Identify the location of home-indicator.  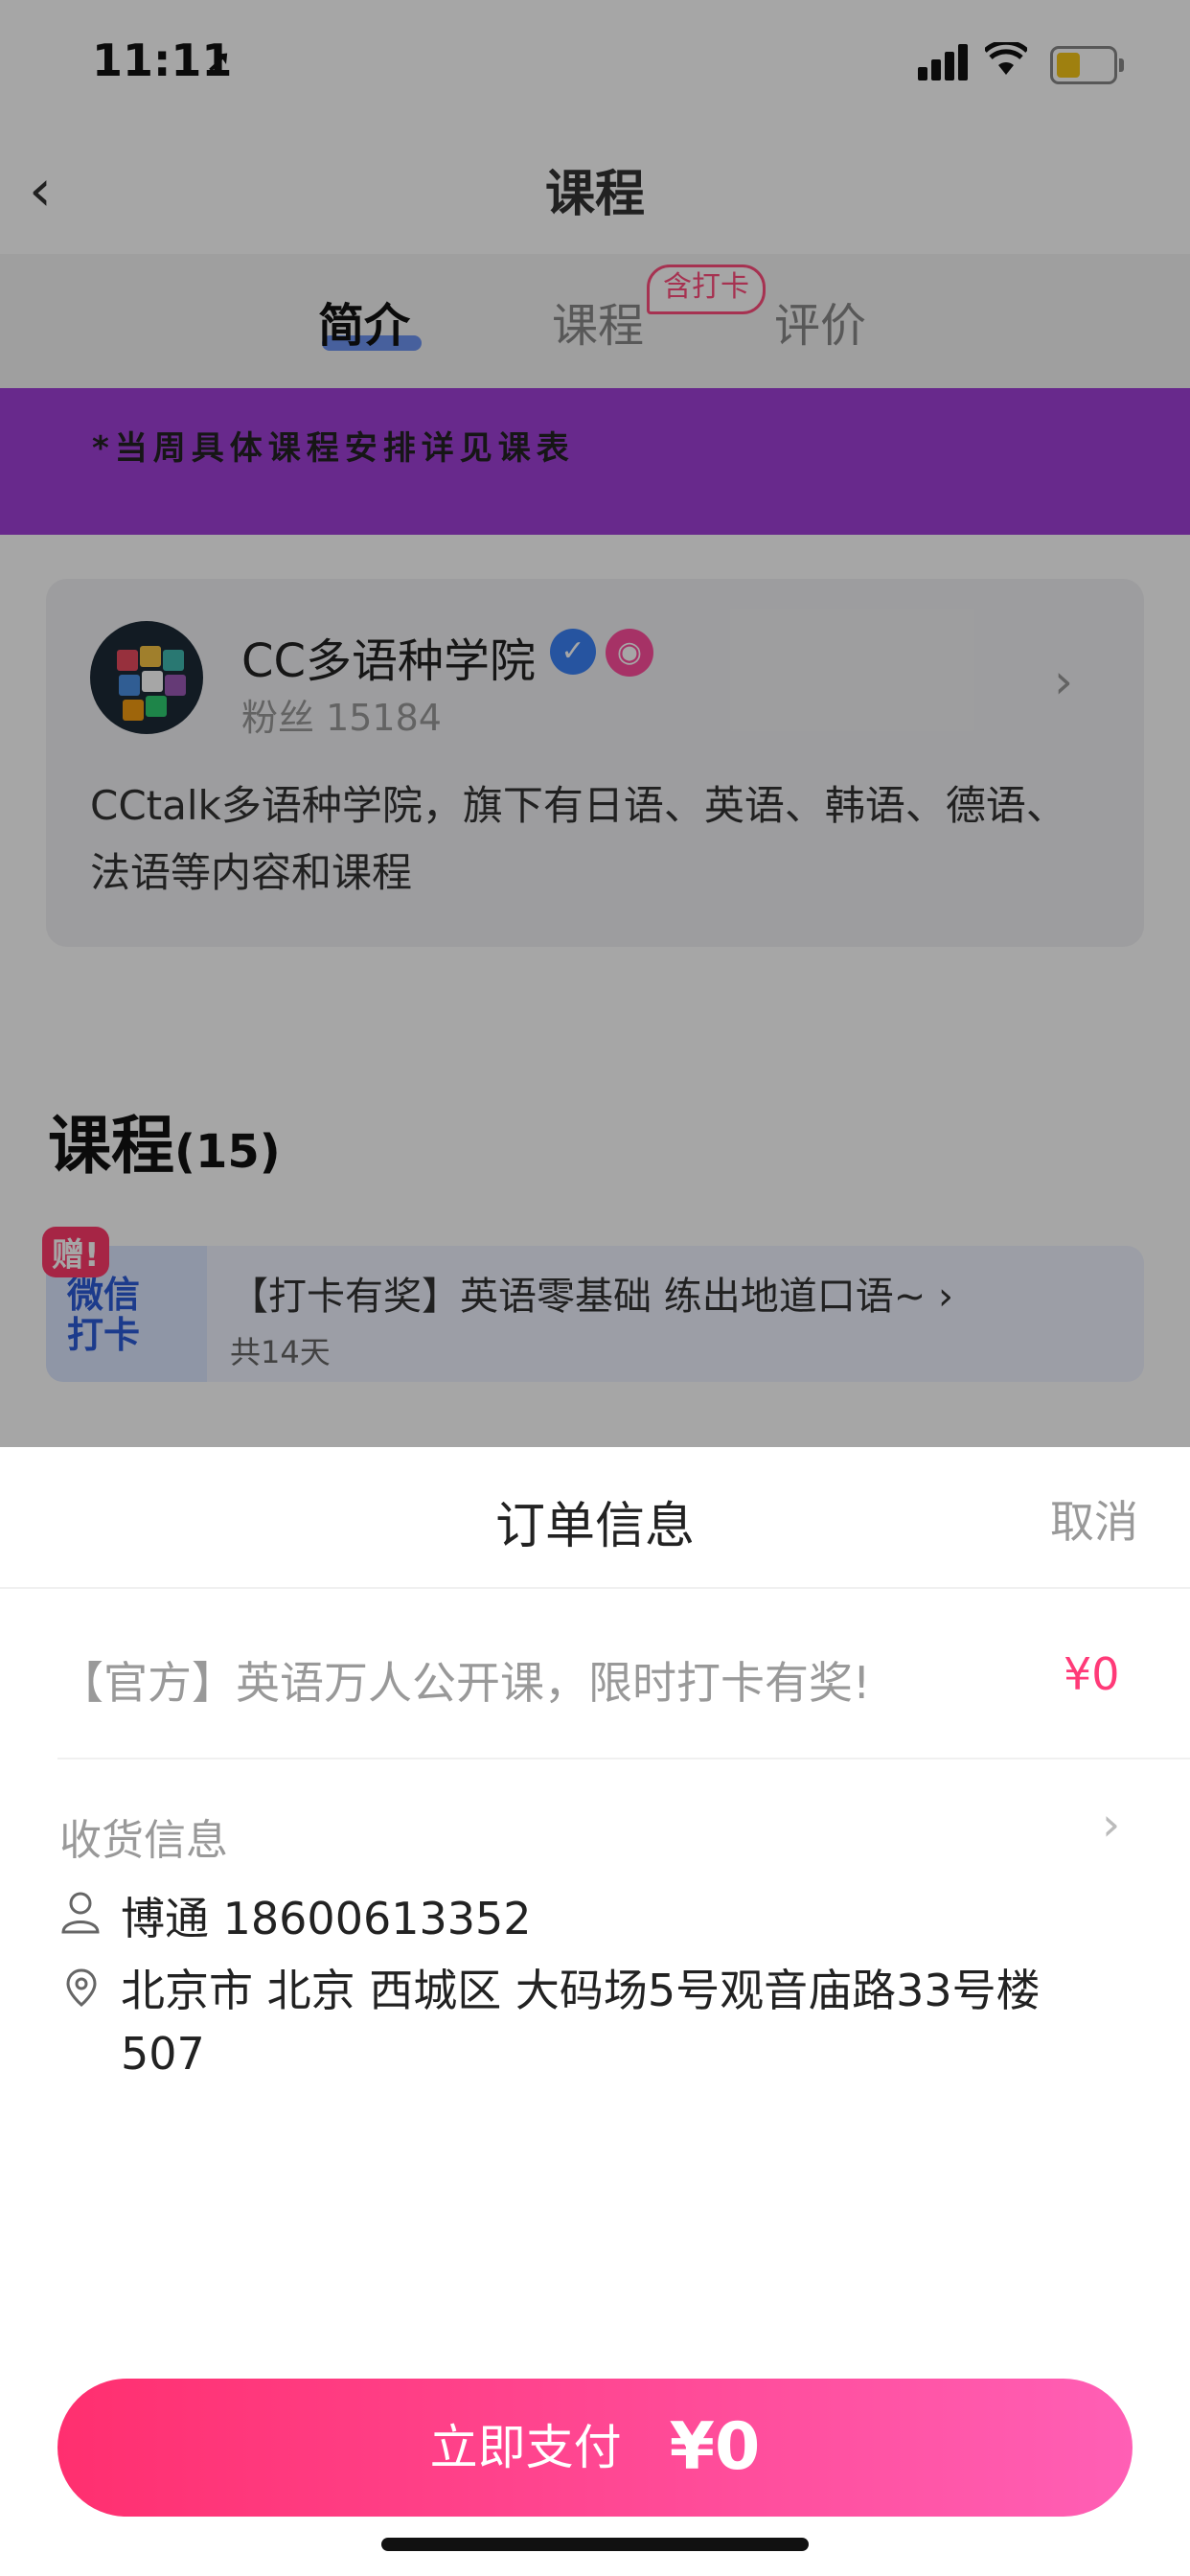
(595, 2544).